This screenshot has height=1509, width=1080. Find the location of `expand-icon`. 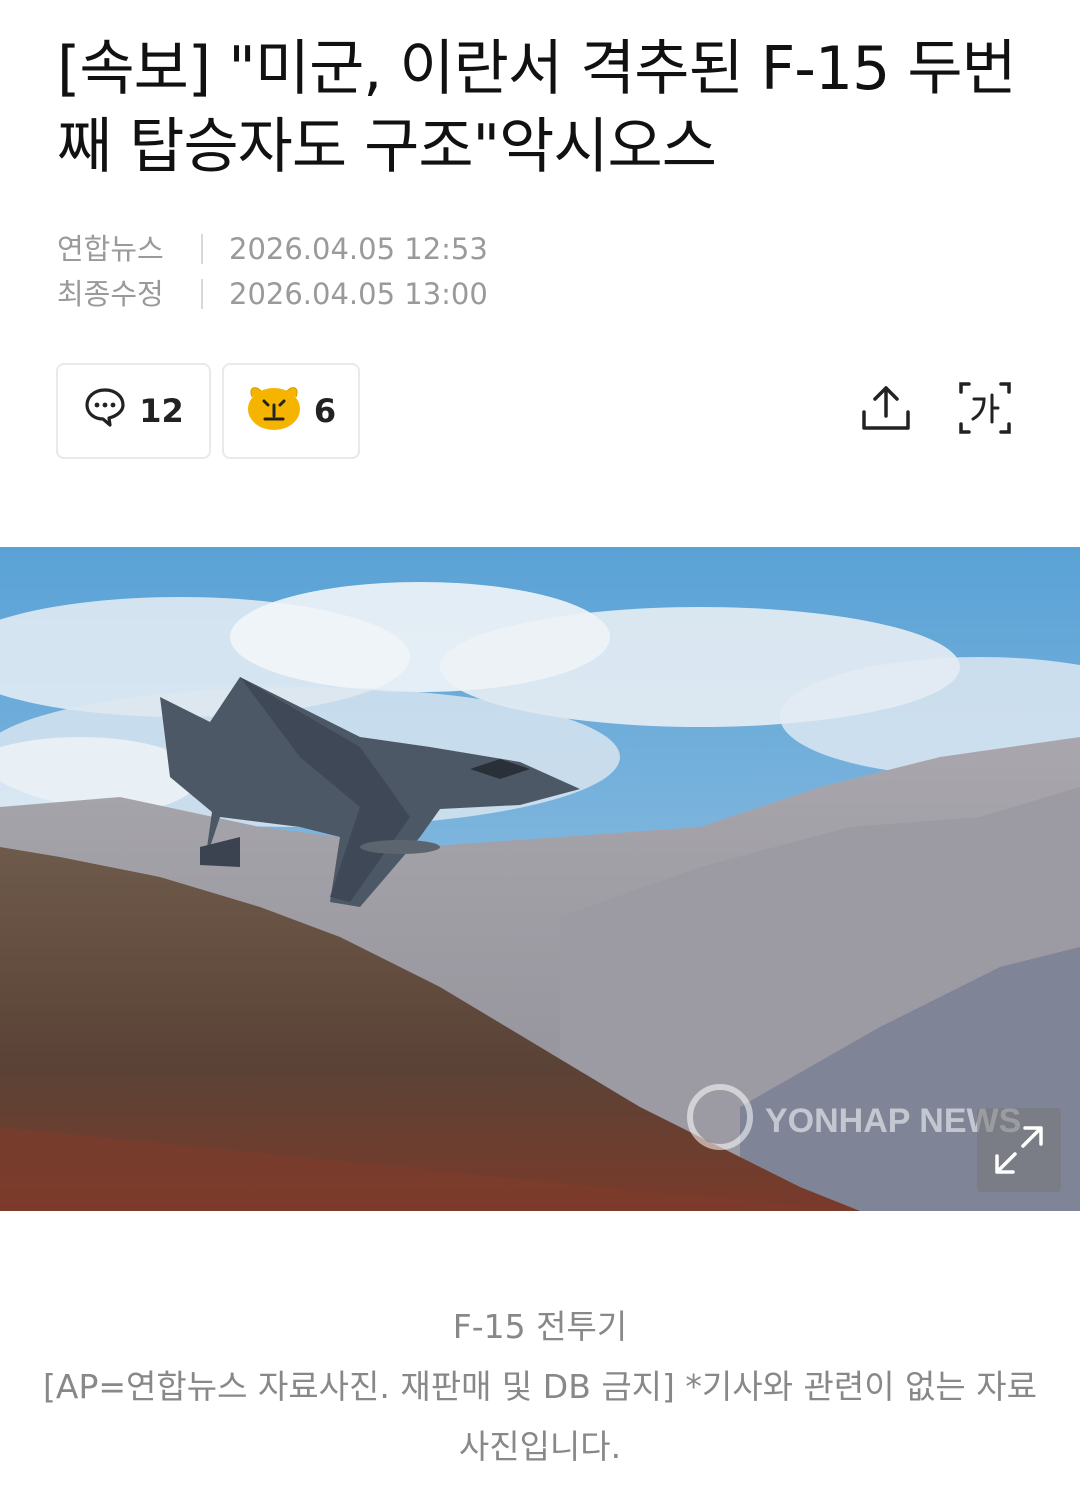

expand-icon is located at coordinates (1019, 1150).